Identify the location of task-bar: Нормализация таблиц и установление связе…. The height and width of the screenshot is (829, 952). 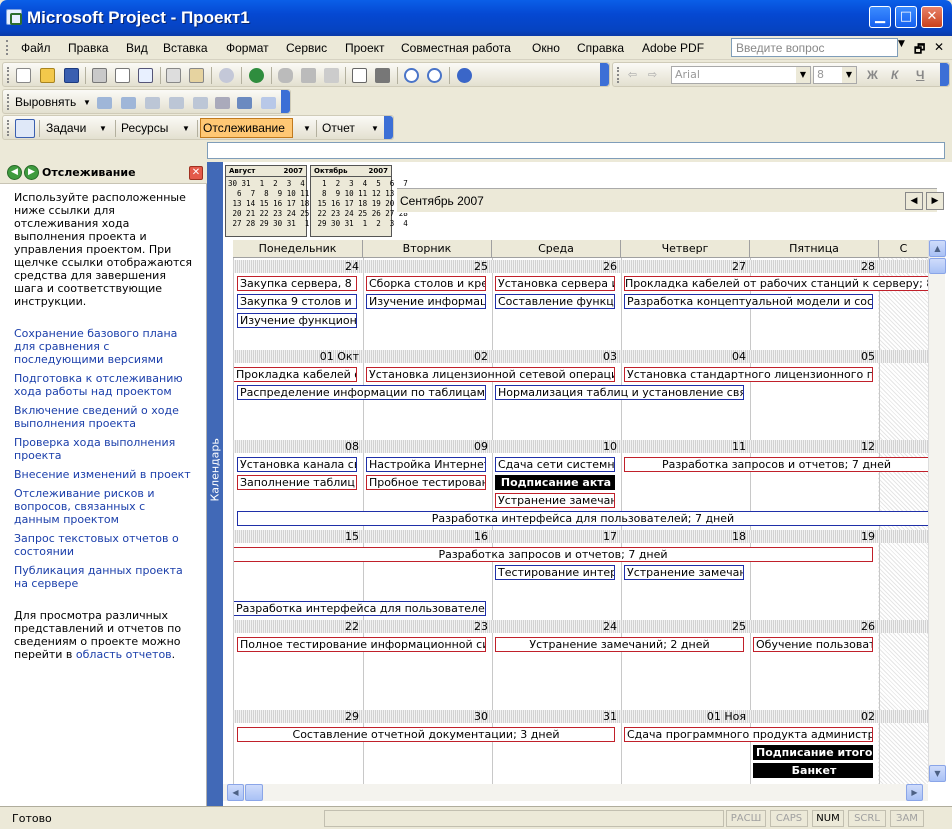
(619, 392).